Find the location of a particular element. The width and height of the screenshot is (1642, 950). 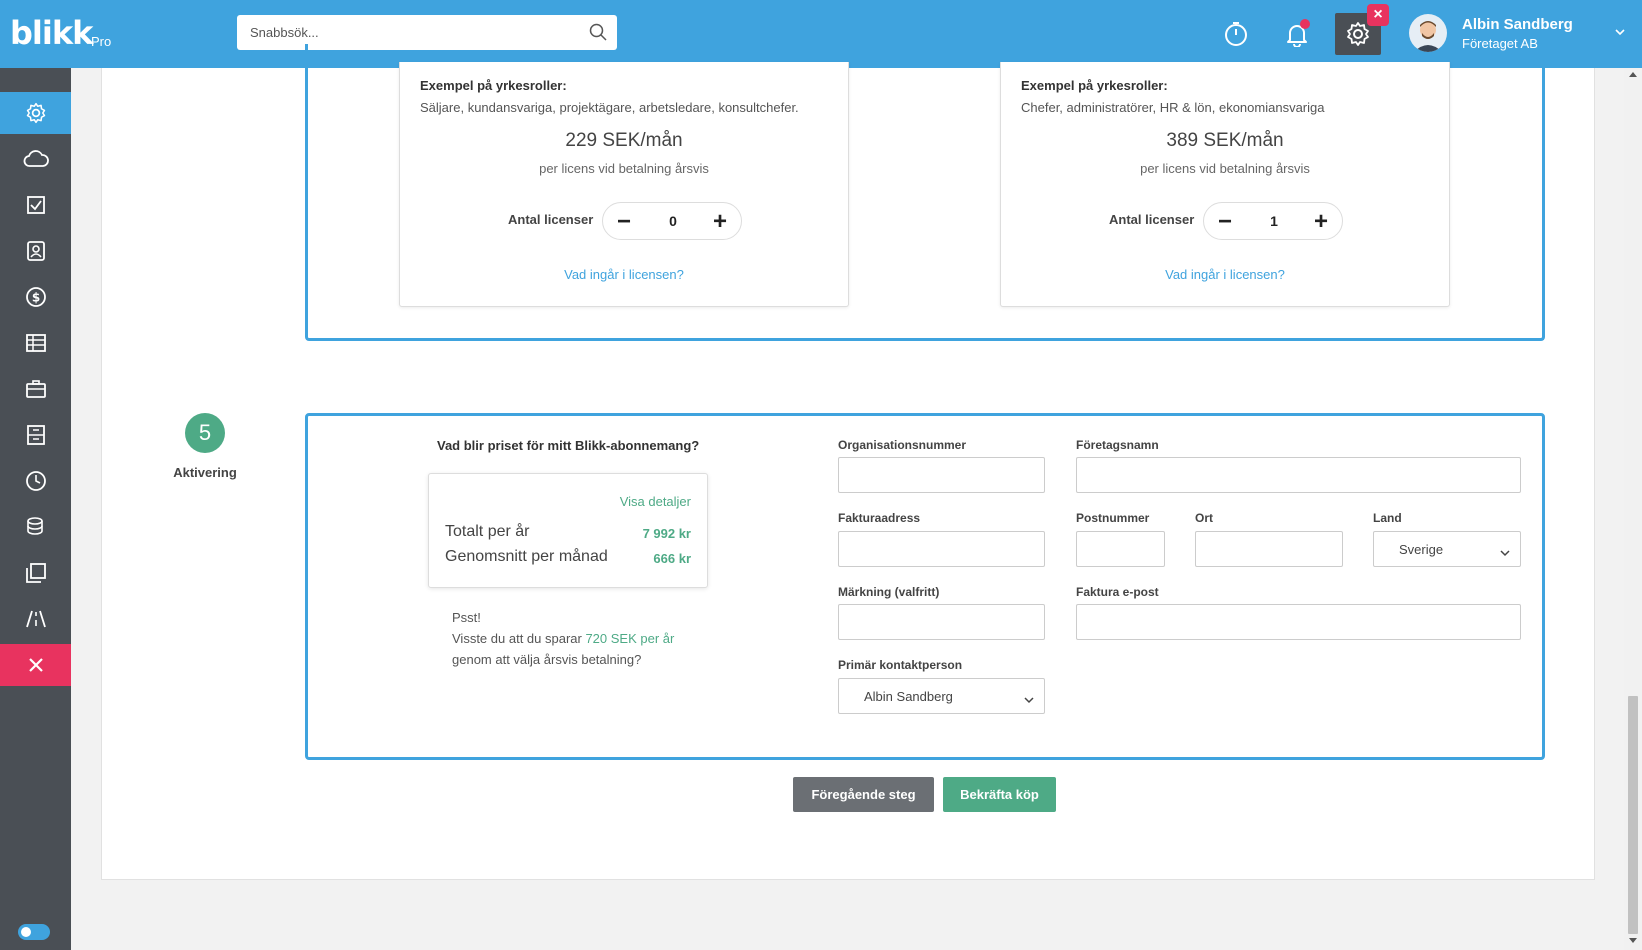

invoice-address-label: Fakturaadress is located at coordinates (879, 518).